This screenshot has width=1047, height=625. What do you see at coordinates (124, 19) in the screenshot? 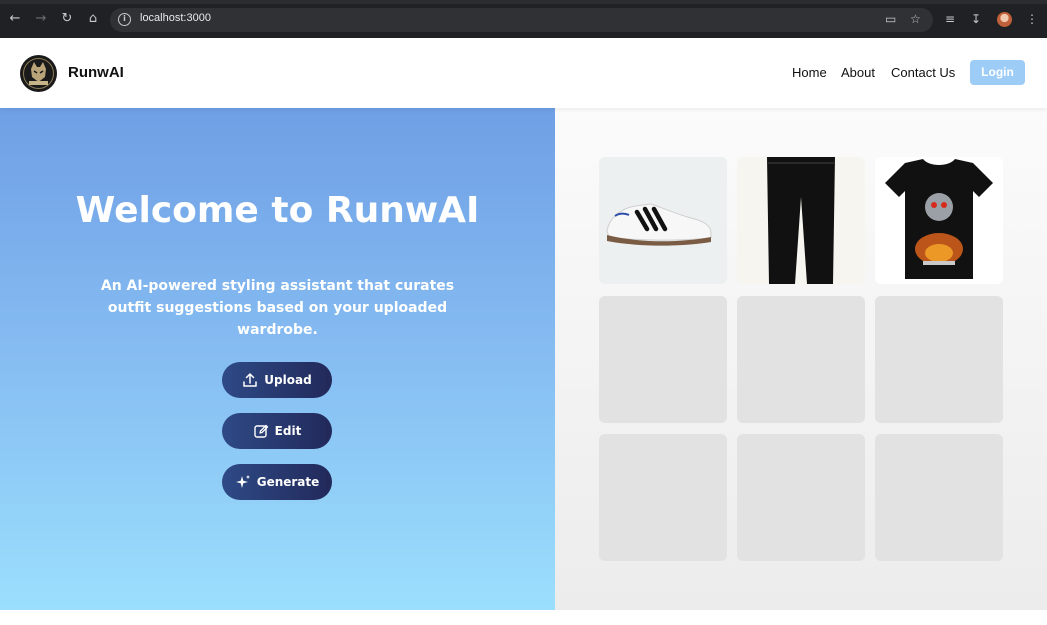
I see `site-info-icon: i` at bounding box center [124, 19].